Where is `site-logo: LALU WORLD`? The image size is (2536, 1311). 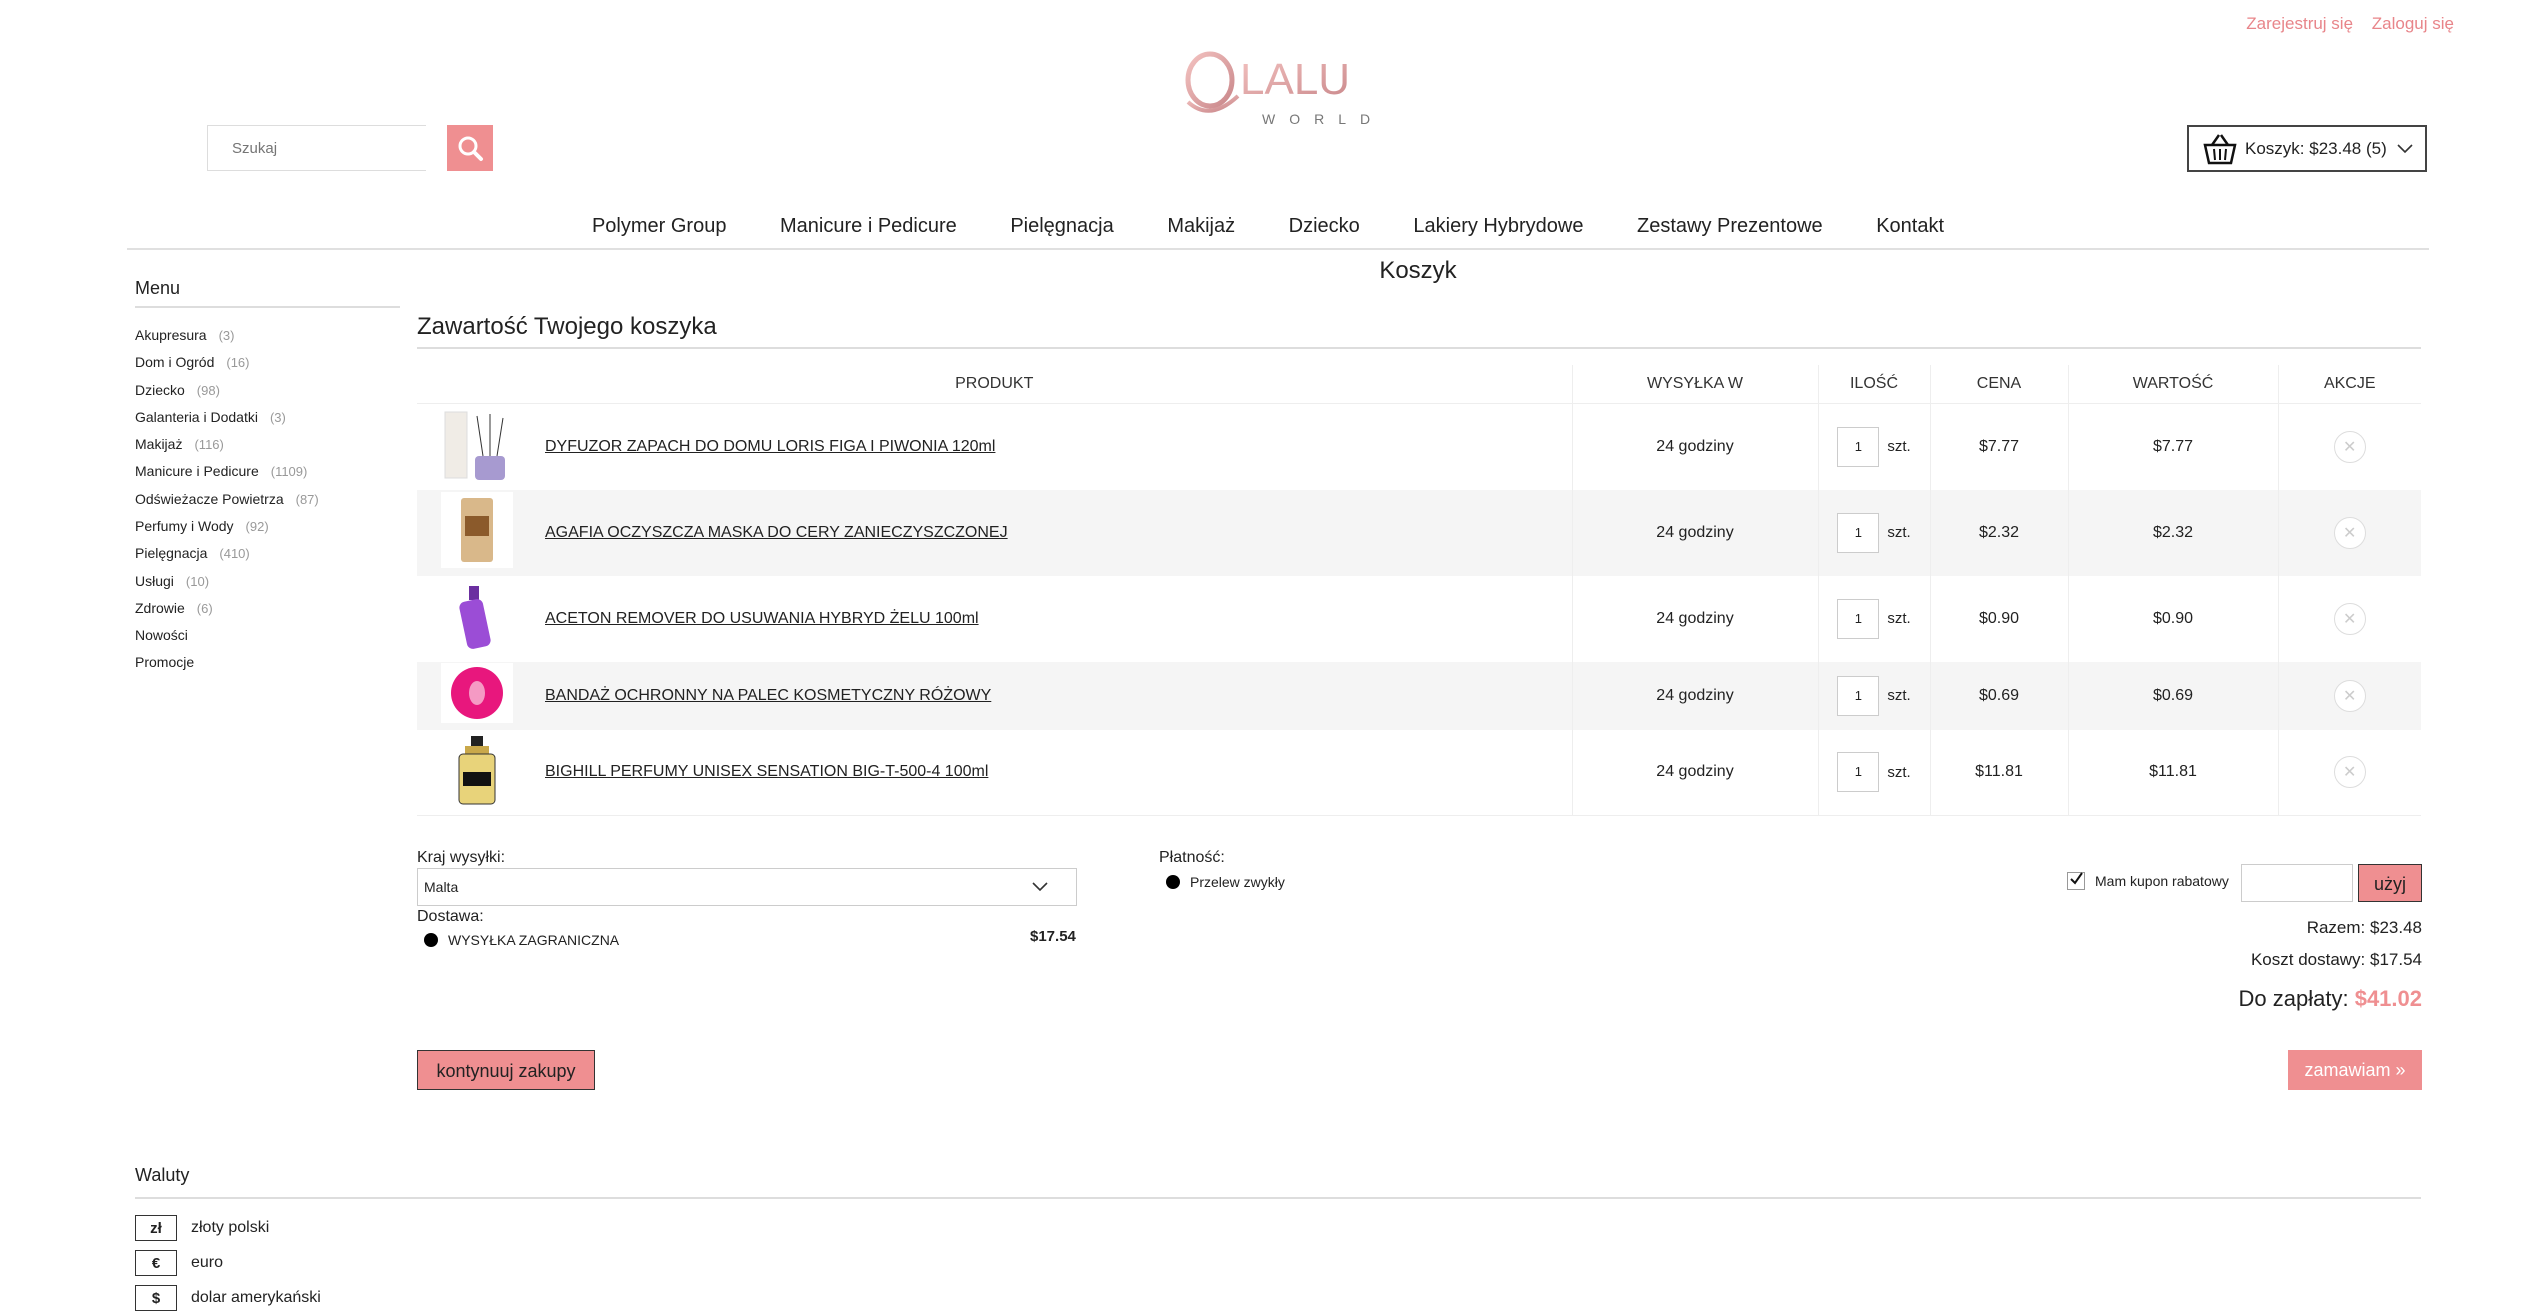
site-logo: LALU WORLD is located at coordinates (1290, 87).